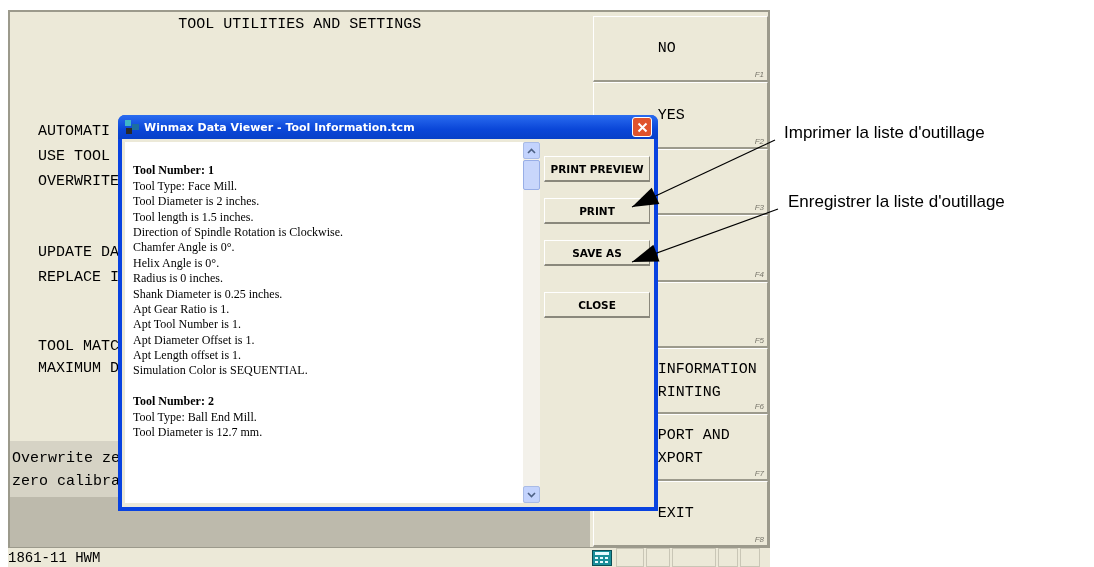  What do you see at coordinates (194, 217) in the screenshot?
I see `tool-detail: Tool length is 1.5 inches.` at bounding box center [194, 217].